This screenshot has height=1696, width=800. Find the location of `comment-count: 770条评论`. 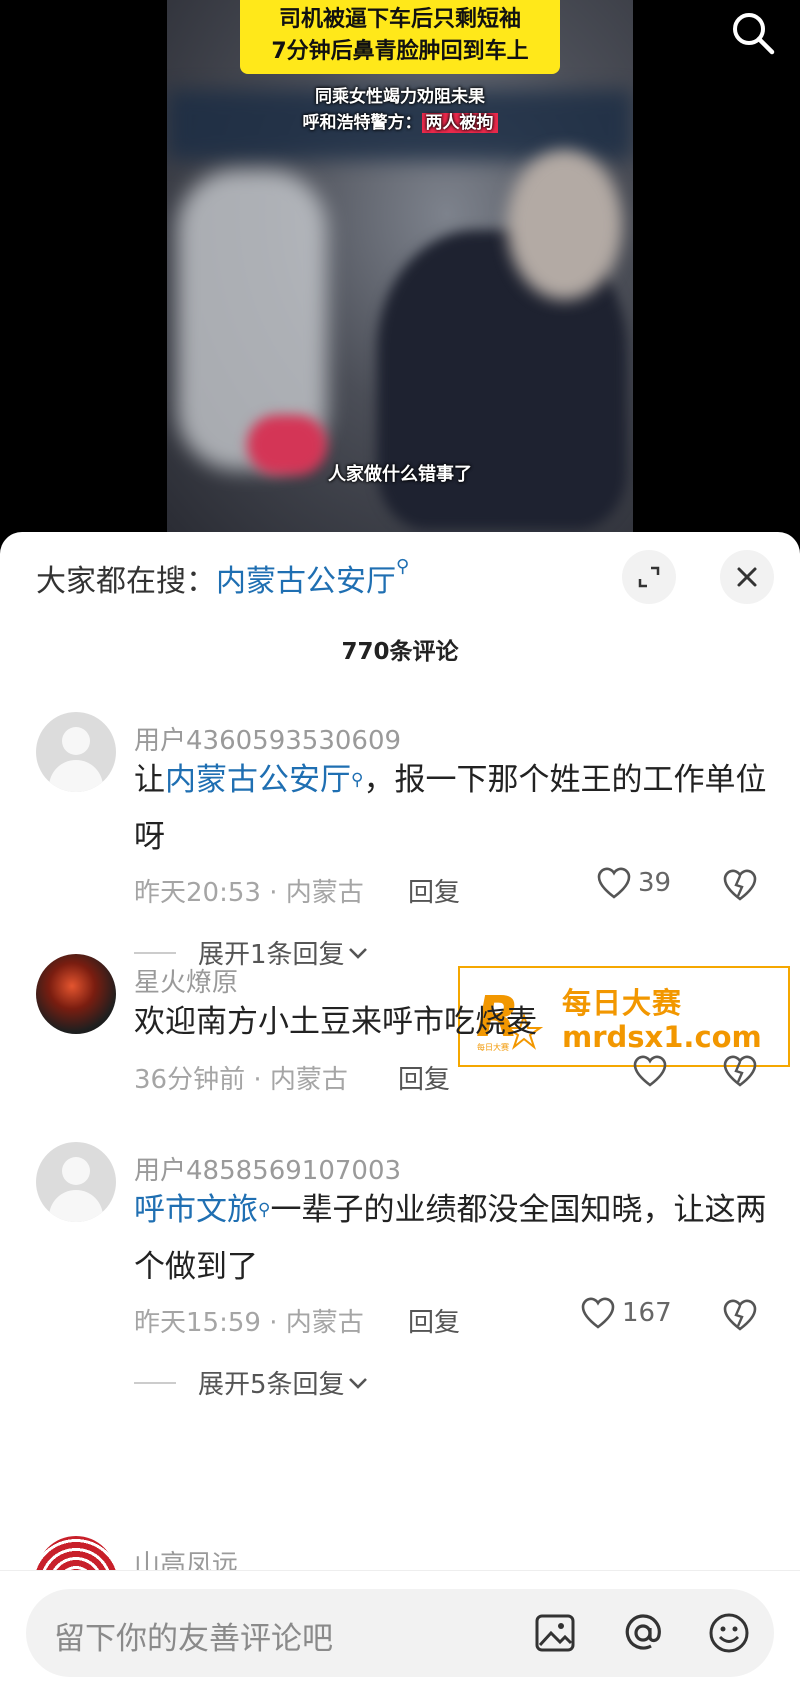

comment-count: 770条评论 is located at coordinates (400, 652).